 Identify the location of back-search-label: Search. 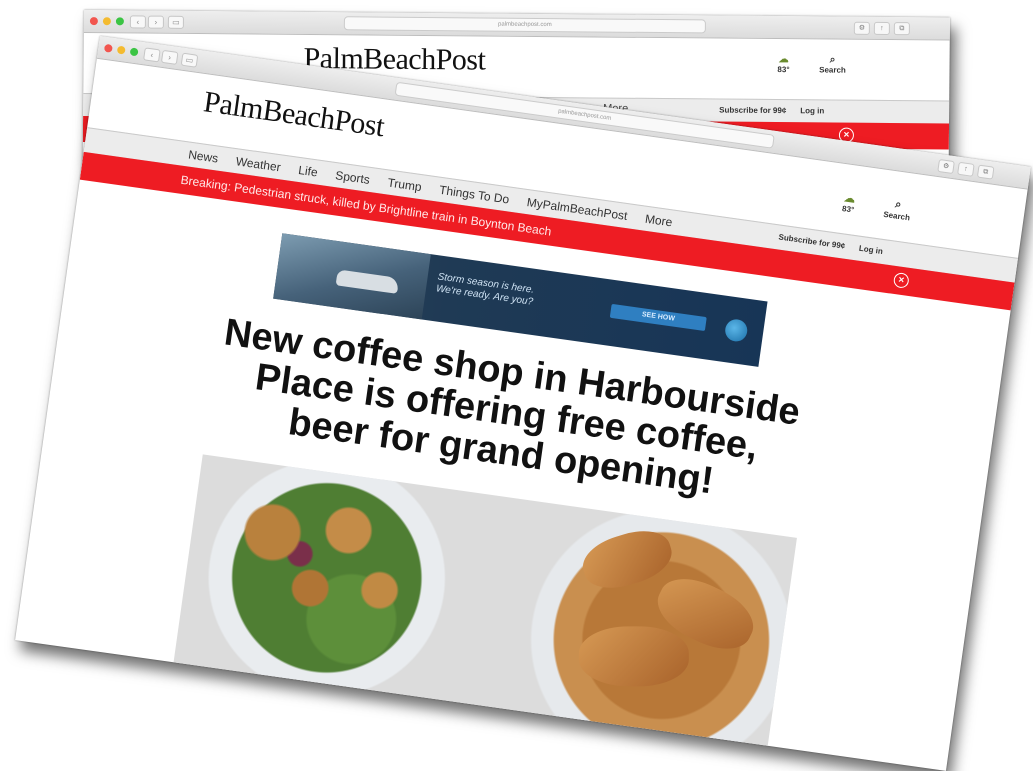
(832, 70).